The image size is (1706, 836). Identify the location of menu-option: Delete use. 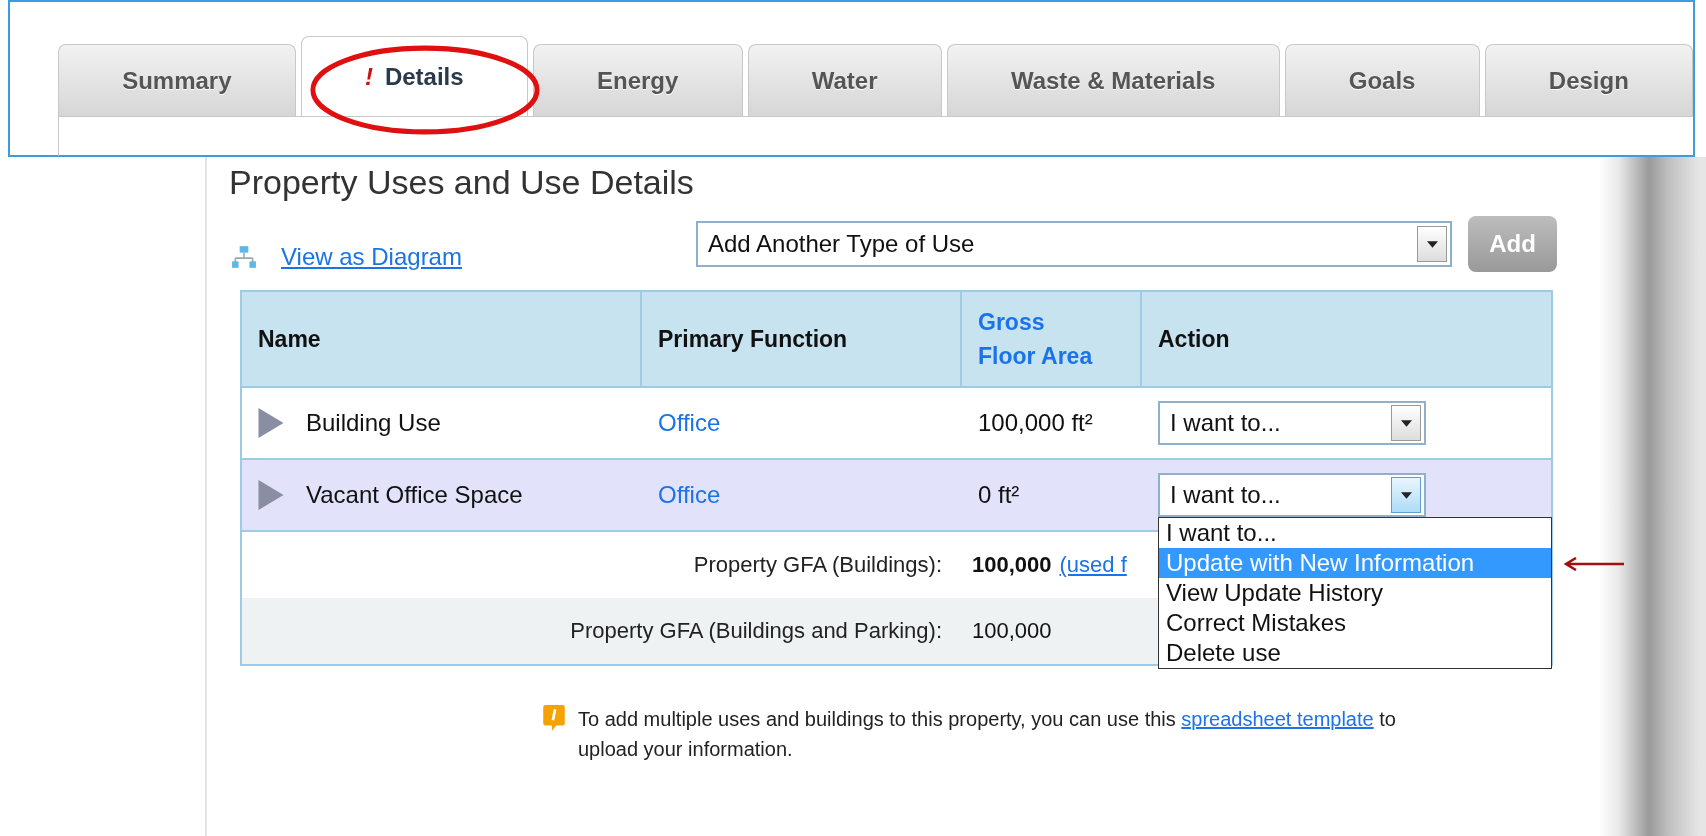
(1355, 653).